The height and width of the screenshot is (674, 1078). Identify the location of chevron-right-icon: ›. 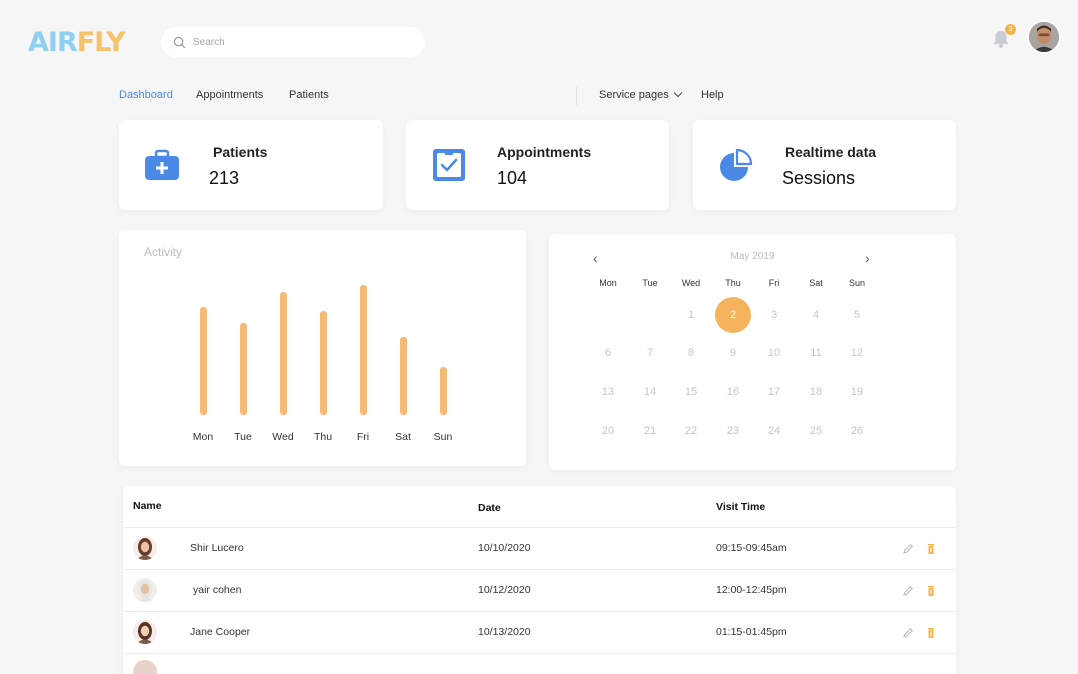
(867, 258).